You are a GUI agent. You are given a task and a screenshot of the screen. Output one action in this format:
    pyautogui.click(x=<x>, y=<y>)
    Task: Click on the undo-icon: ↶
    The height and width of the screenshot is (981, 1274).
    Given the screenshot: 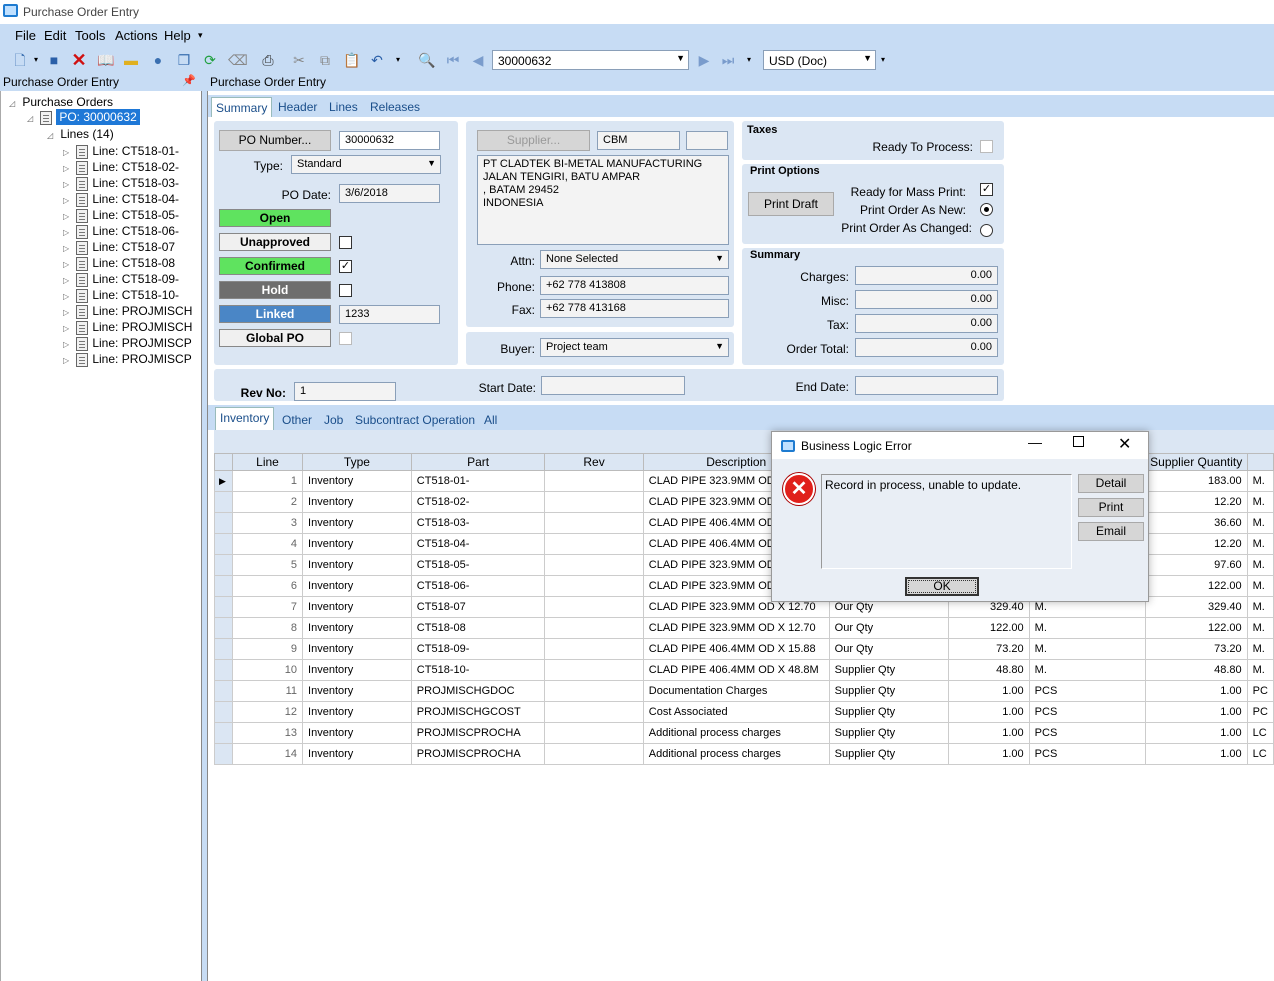 What is the action you would take?
    pyautogui.click(x=377, y=60)
    